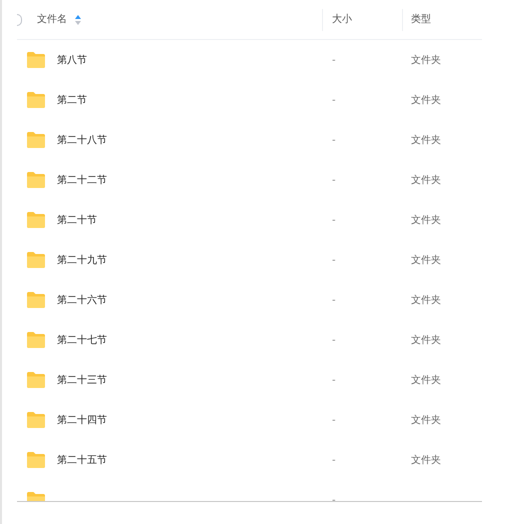 The width and height of the screenshot is (523, 524). What do you see at coordinates (249, 180) in the screenshot?
I see `file-row: 第二十二节 - 文件夹` at bounding box center [249, 180].